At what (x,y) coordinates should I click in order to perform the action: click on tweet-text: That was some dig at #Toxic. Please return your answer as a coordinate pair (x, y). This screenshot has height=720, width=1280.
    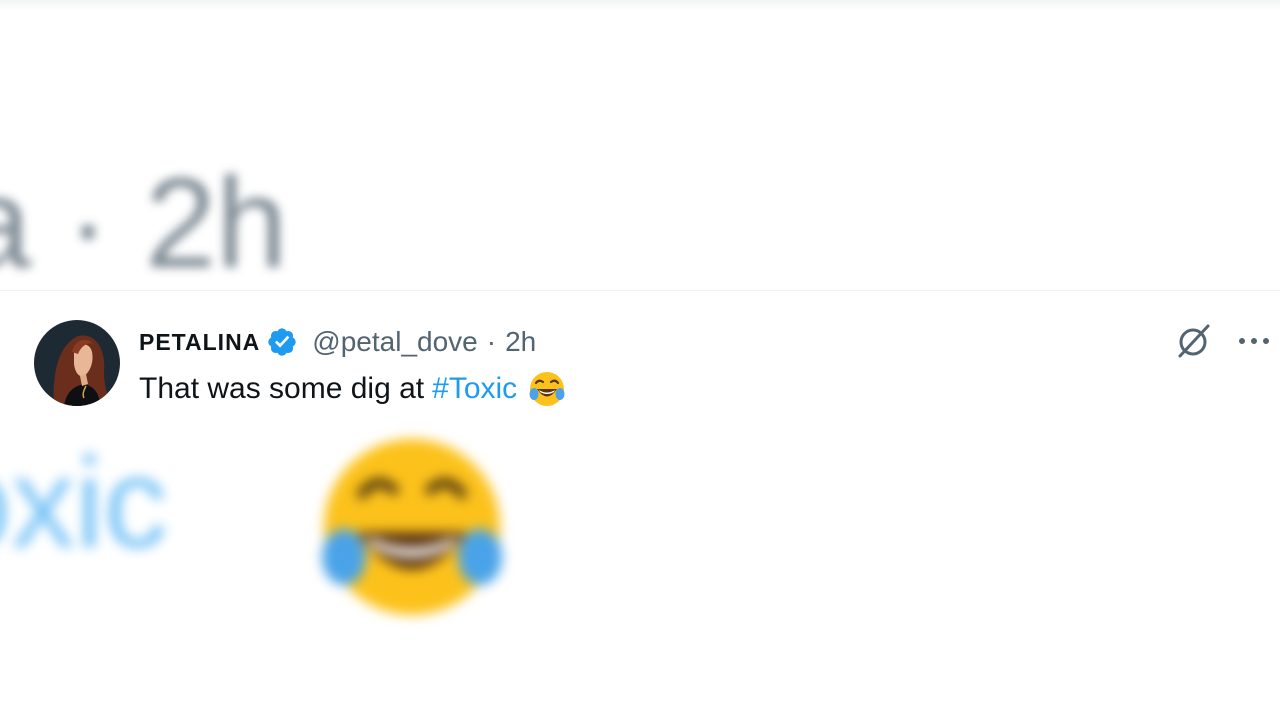
    Looking at the image, I should click on (353, 389).